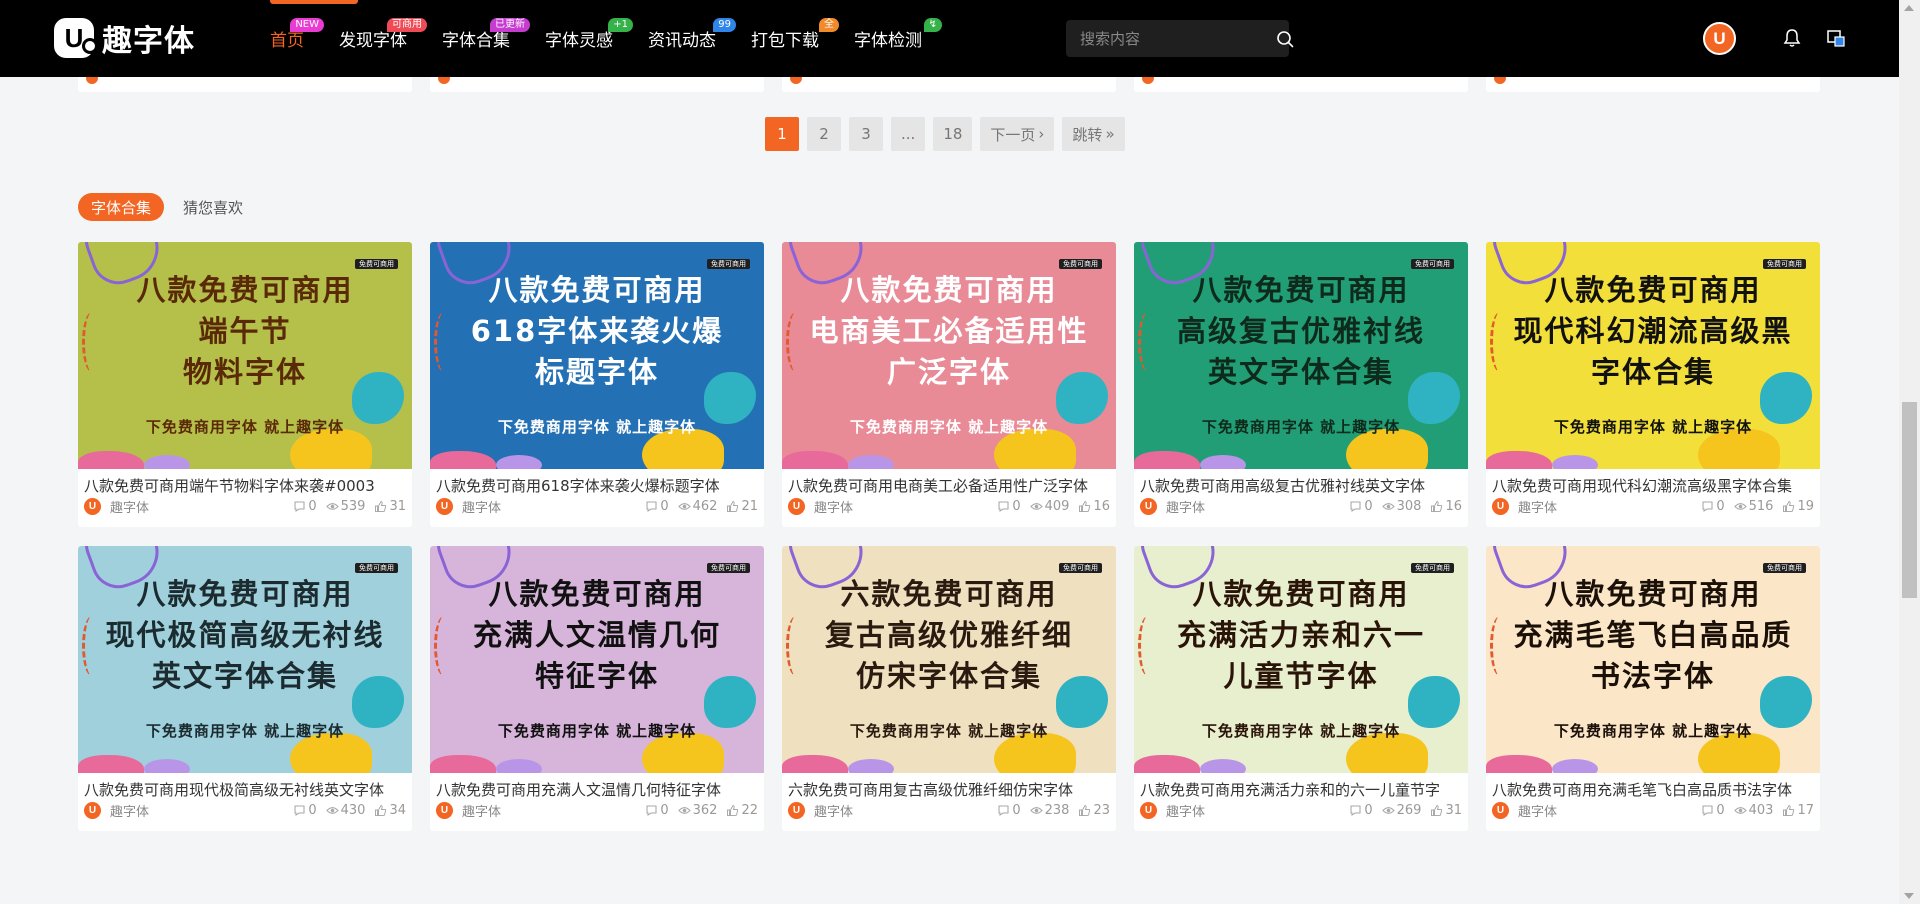 The height and width of the screenshot is (904, 1920). What do you see at coordinates (1761, 810) in the screenshot?
I see `view-count-value: 403` at bounding box center [1761, 810].